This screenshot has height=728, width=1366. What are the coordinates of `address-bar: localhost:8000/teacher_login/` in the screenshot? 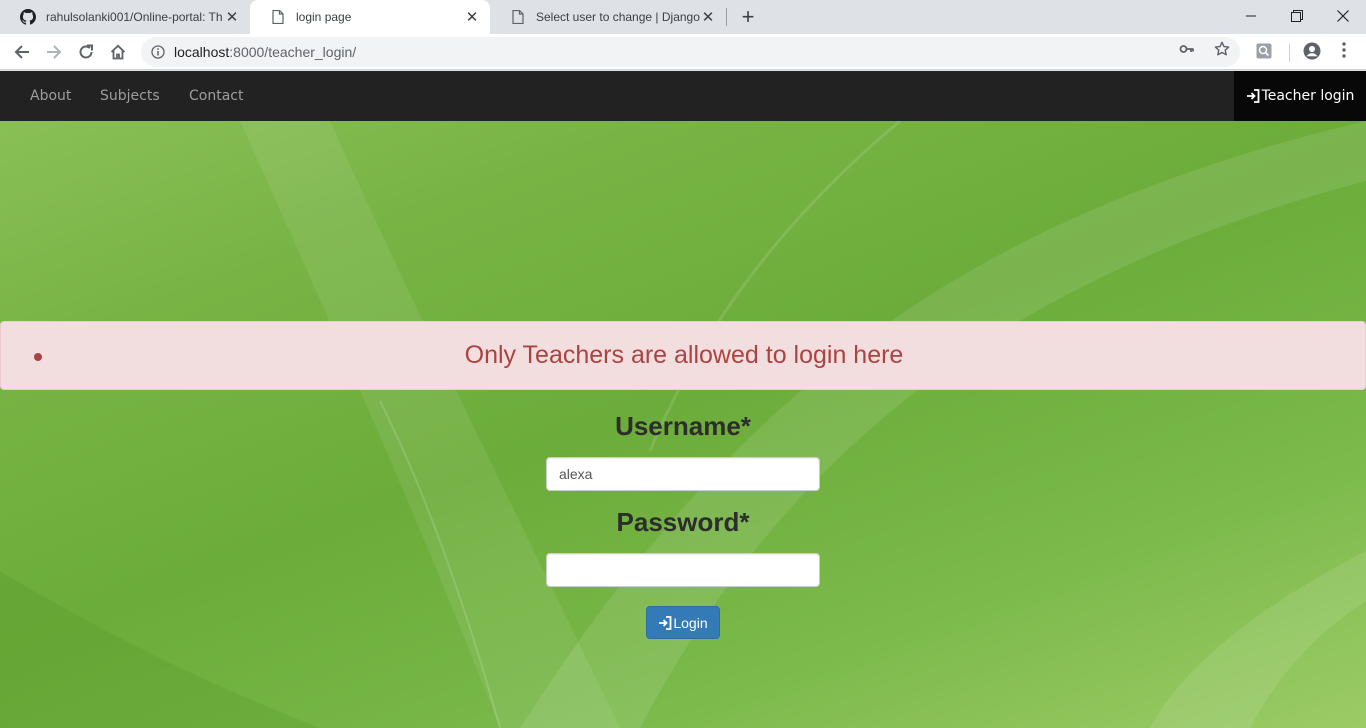 It's located at (690, 52).